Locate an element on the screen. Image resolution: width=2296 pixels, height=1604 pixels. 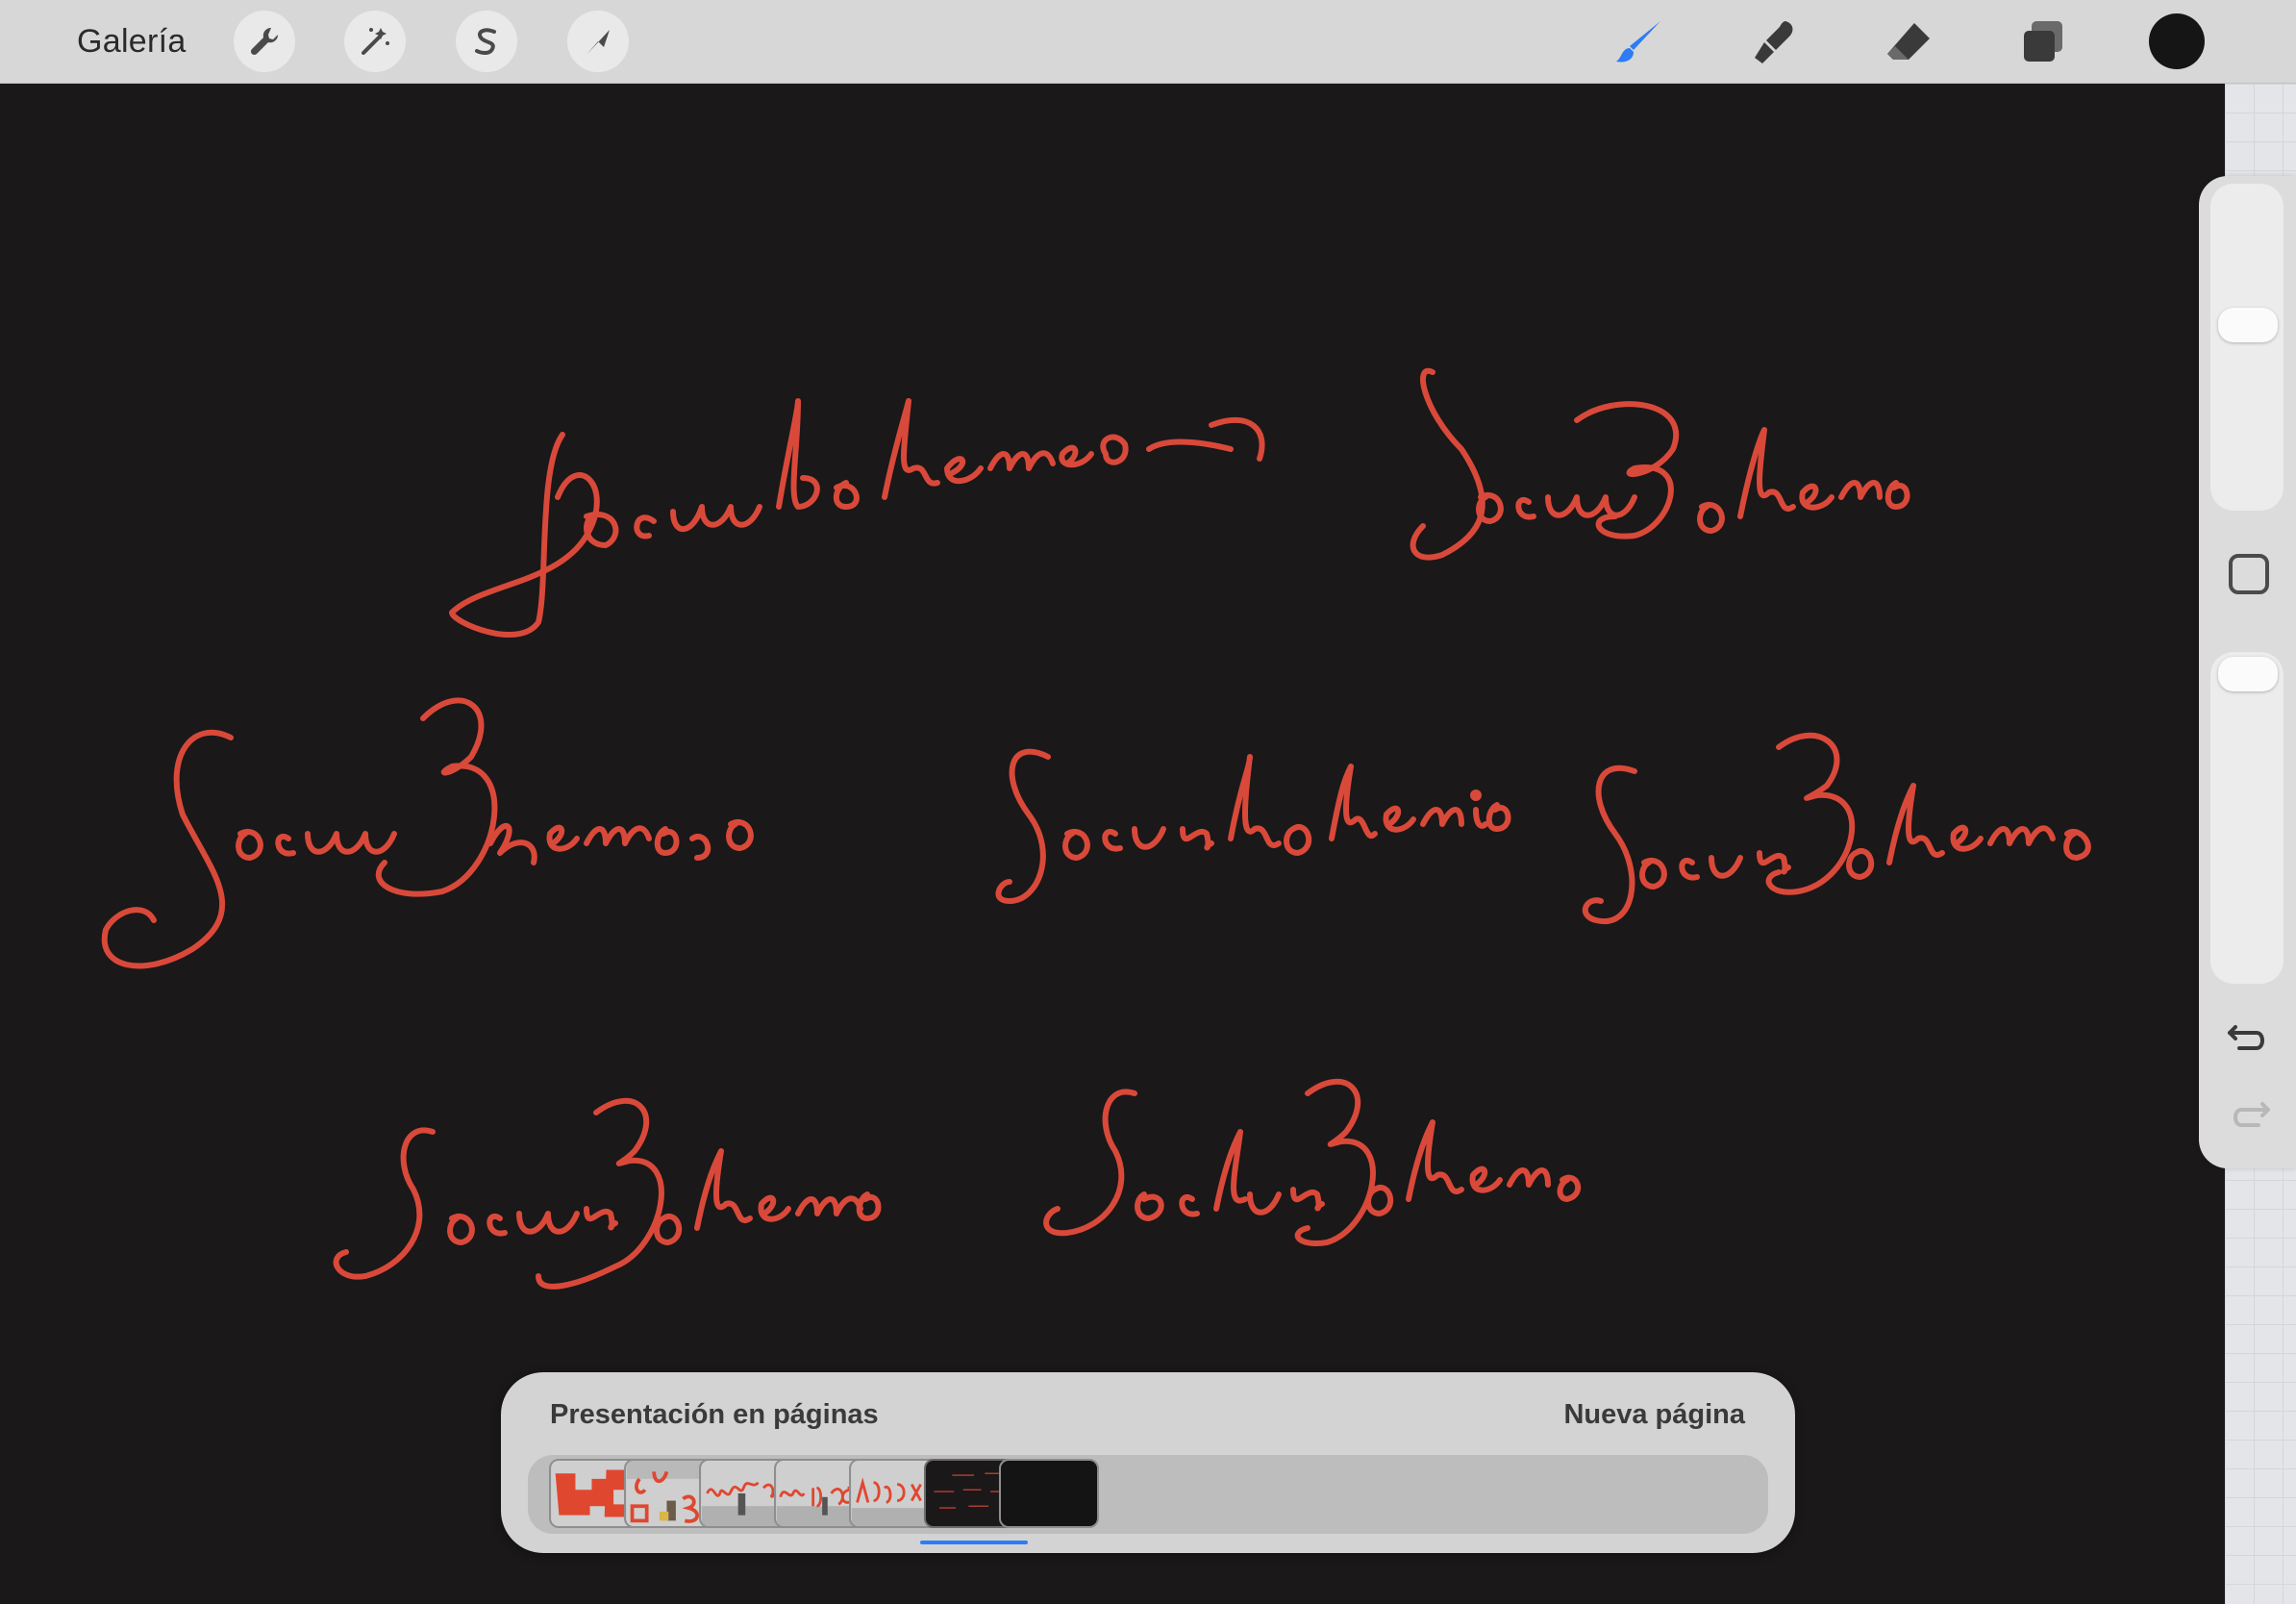
selection-s-icon is located at coordinates (485, 41).